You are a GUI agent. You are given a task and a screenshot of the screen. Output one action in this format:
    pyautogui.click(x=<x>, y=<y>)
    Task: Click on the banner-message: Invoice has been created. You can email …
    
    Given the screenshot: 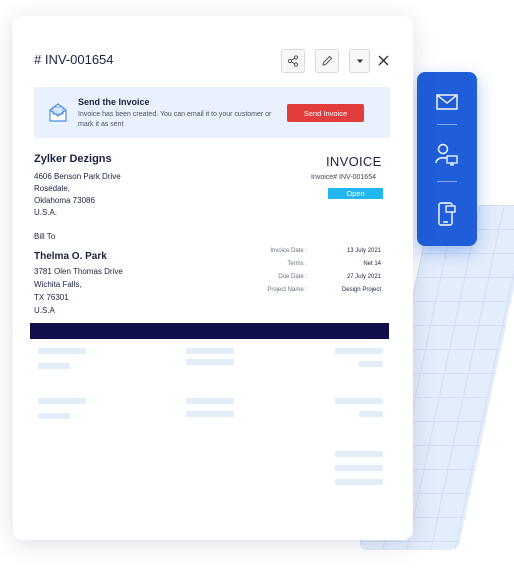 What is the action you would take?
    pyautogui.click(x=175, y=119)
    